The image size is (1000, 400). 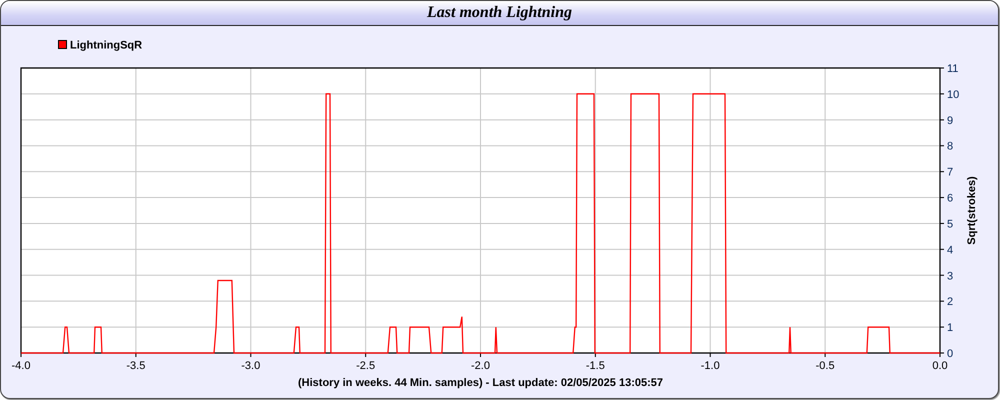 What do you see at coordinates (972, 210) in the screenshot?
I see `y-axis-label: Sqrt(strokes)` at bounding box center [972, 210].